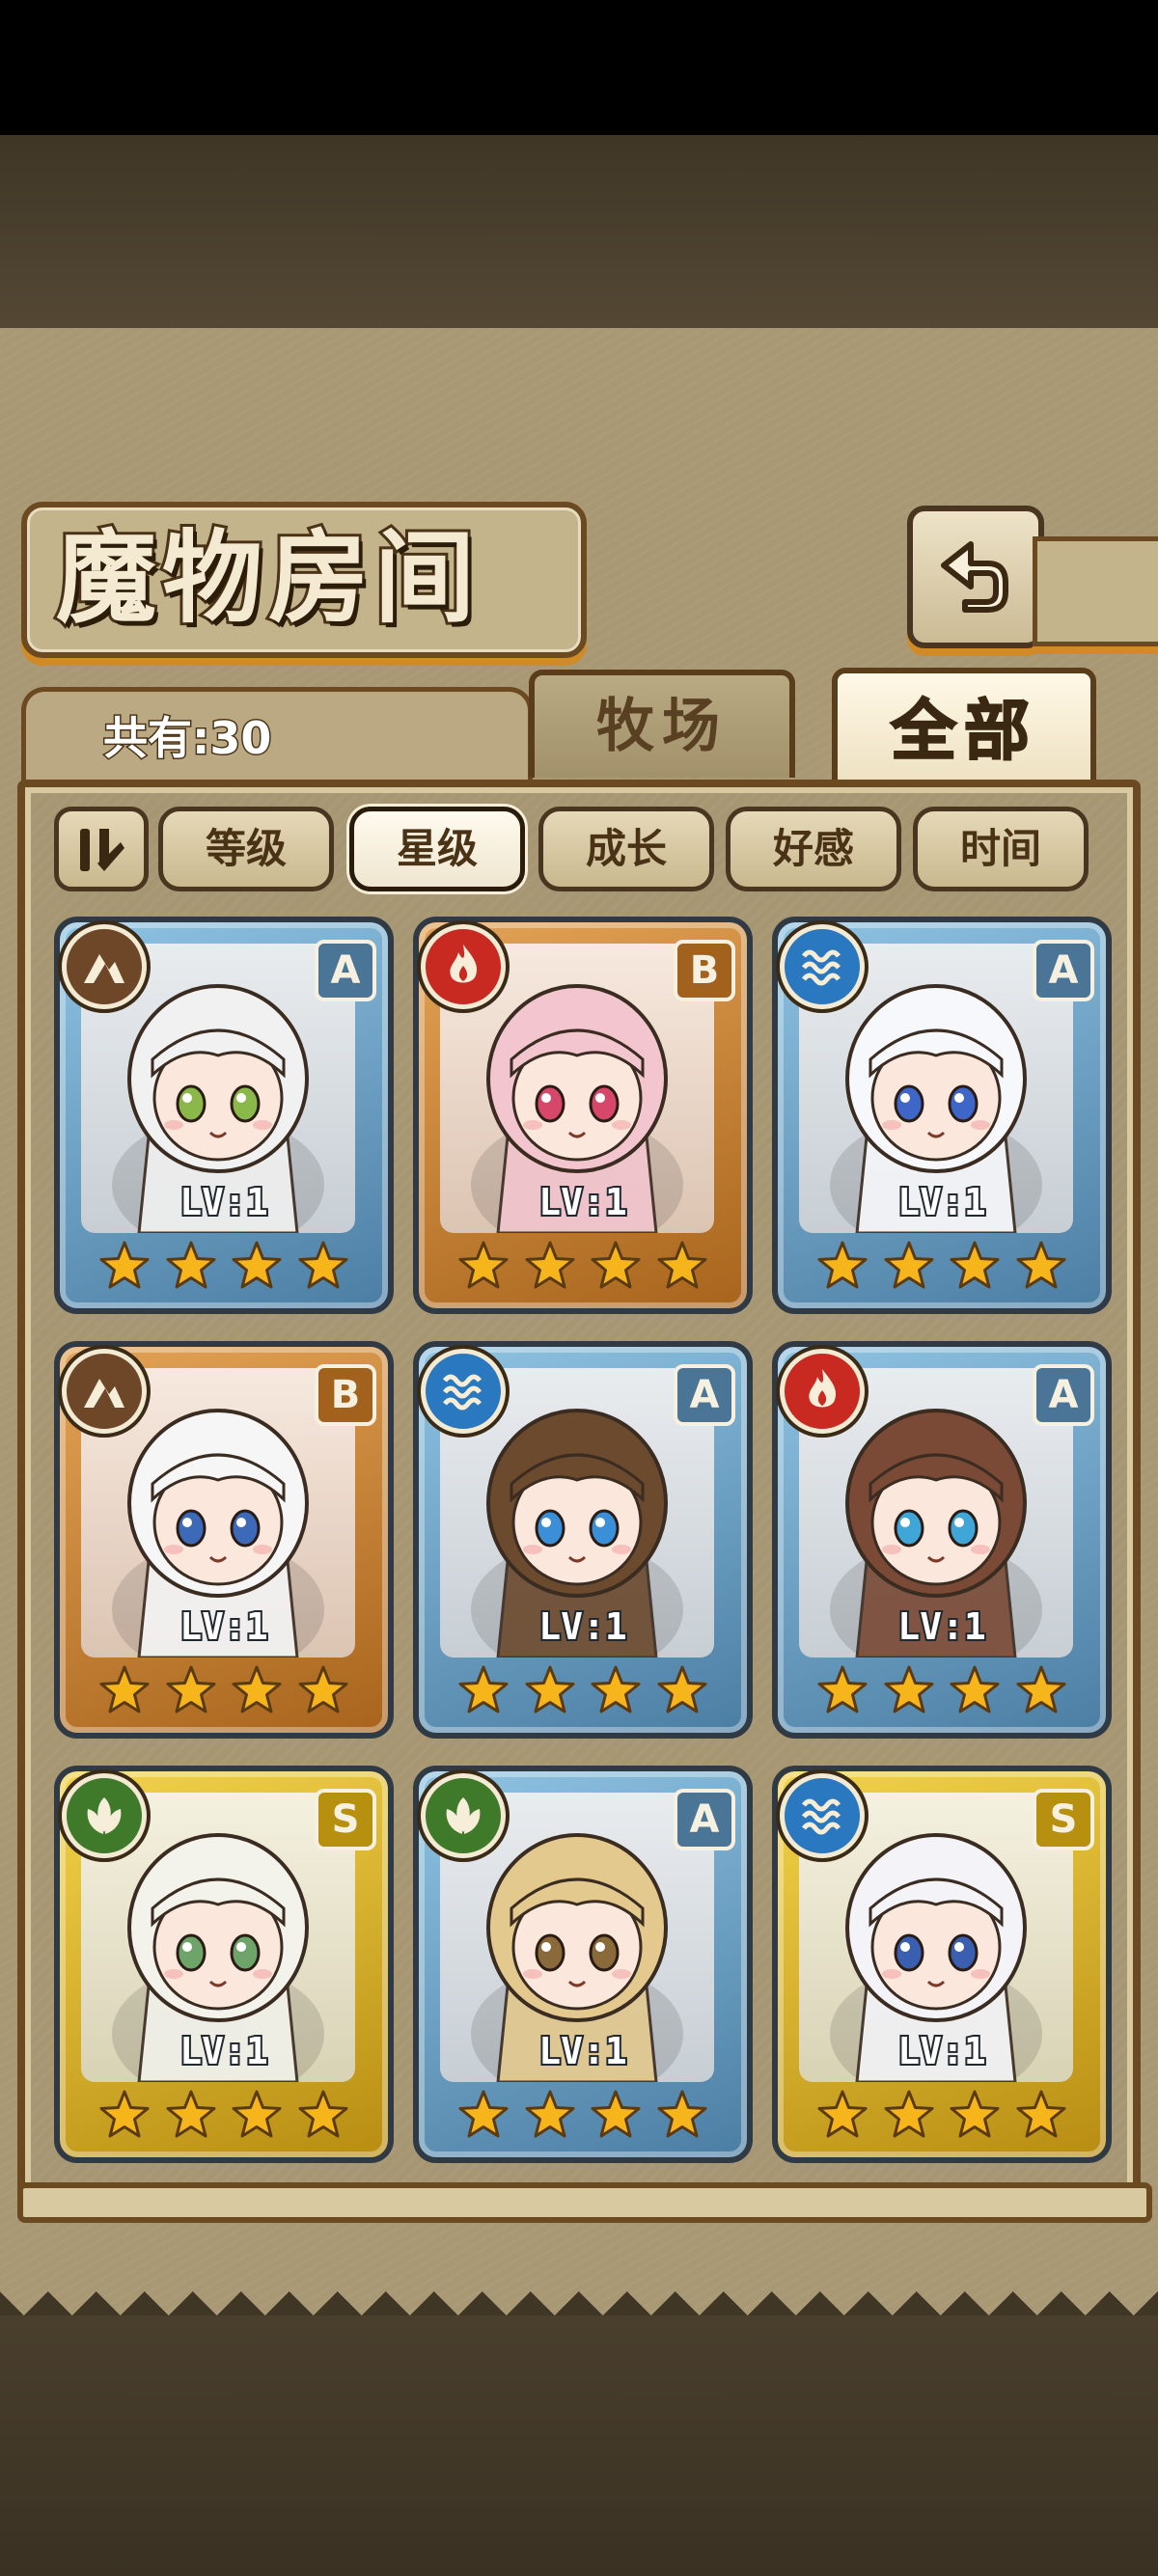 Image resolution: width=1158 pixels, height=2576 pixels. What do you see at coordinates (1001, 849) in the screenshot?
I see `sort-button-4: 时间` at bounding box center [1001, 849].